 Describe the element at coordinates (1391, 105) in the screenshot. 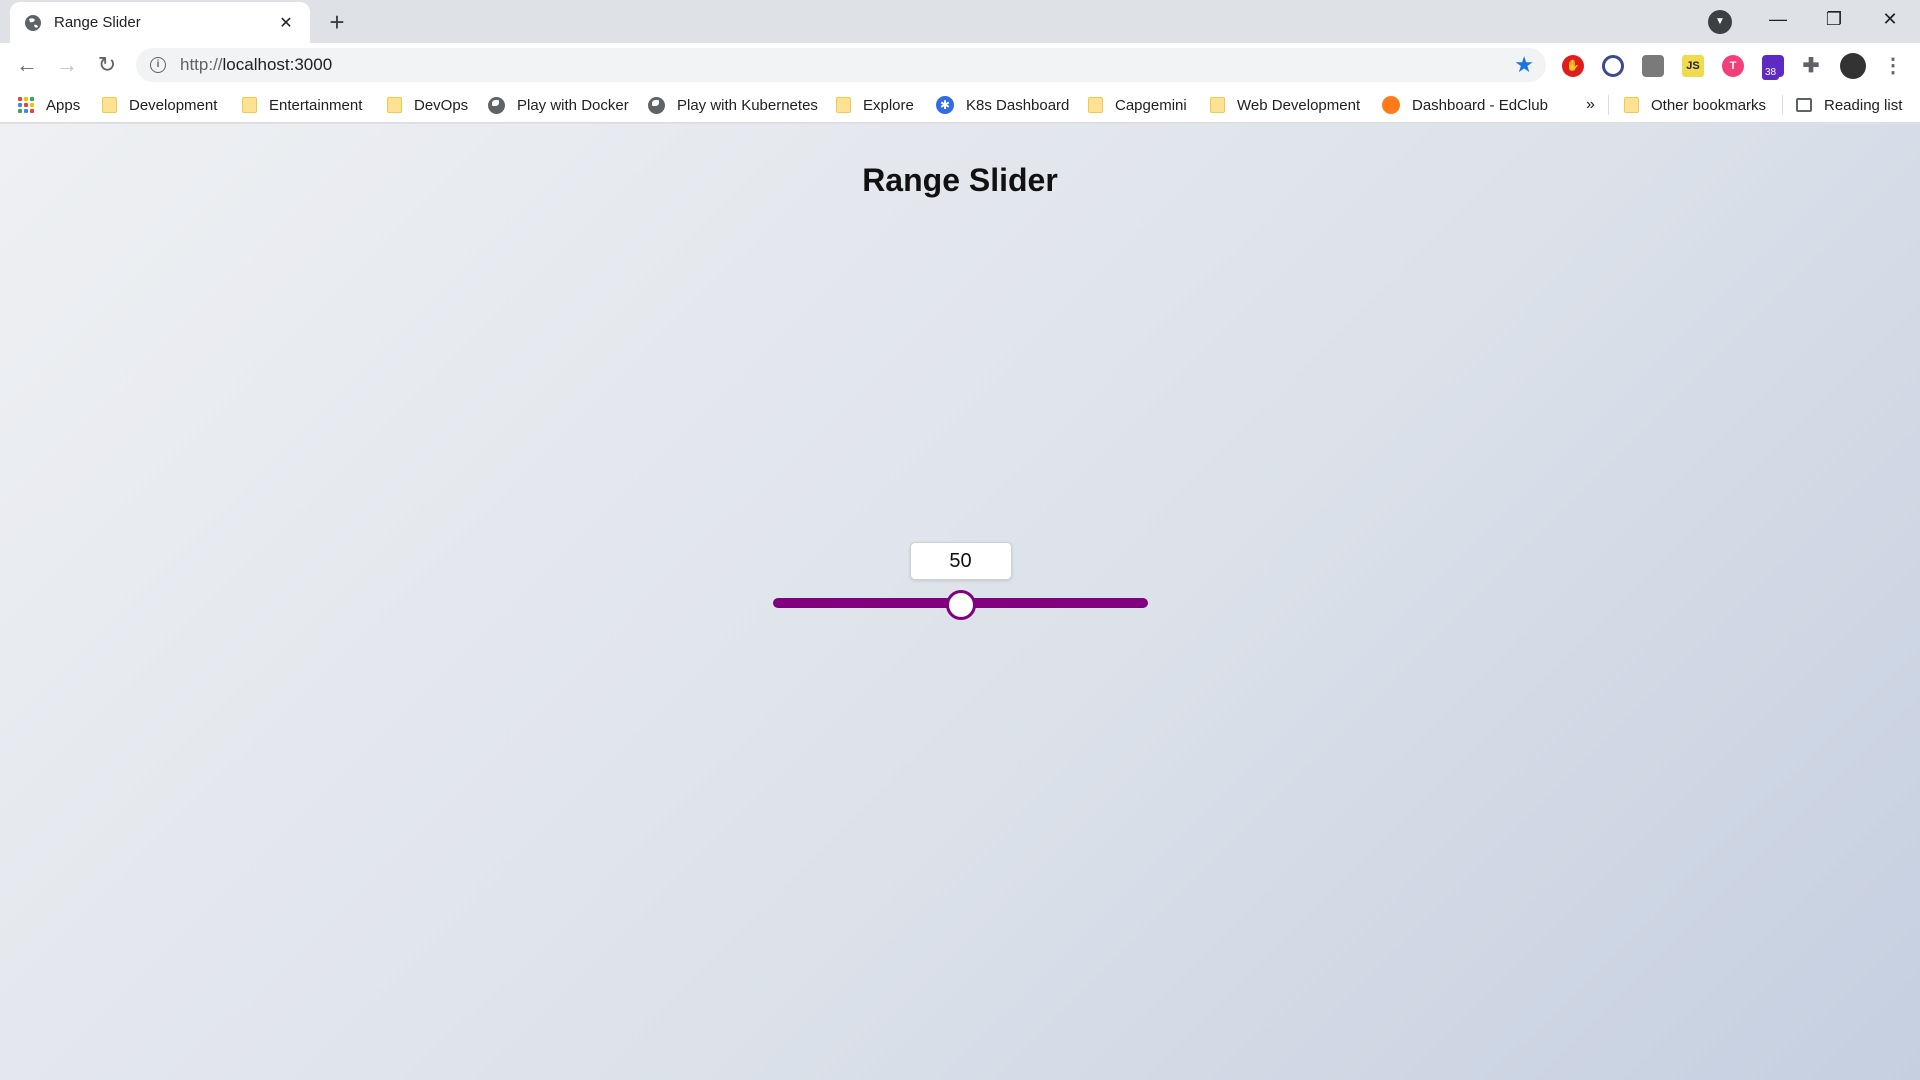

I see `fox-icon` at that location.